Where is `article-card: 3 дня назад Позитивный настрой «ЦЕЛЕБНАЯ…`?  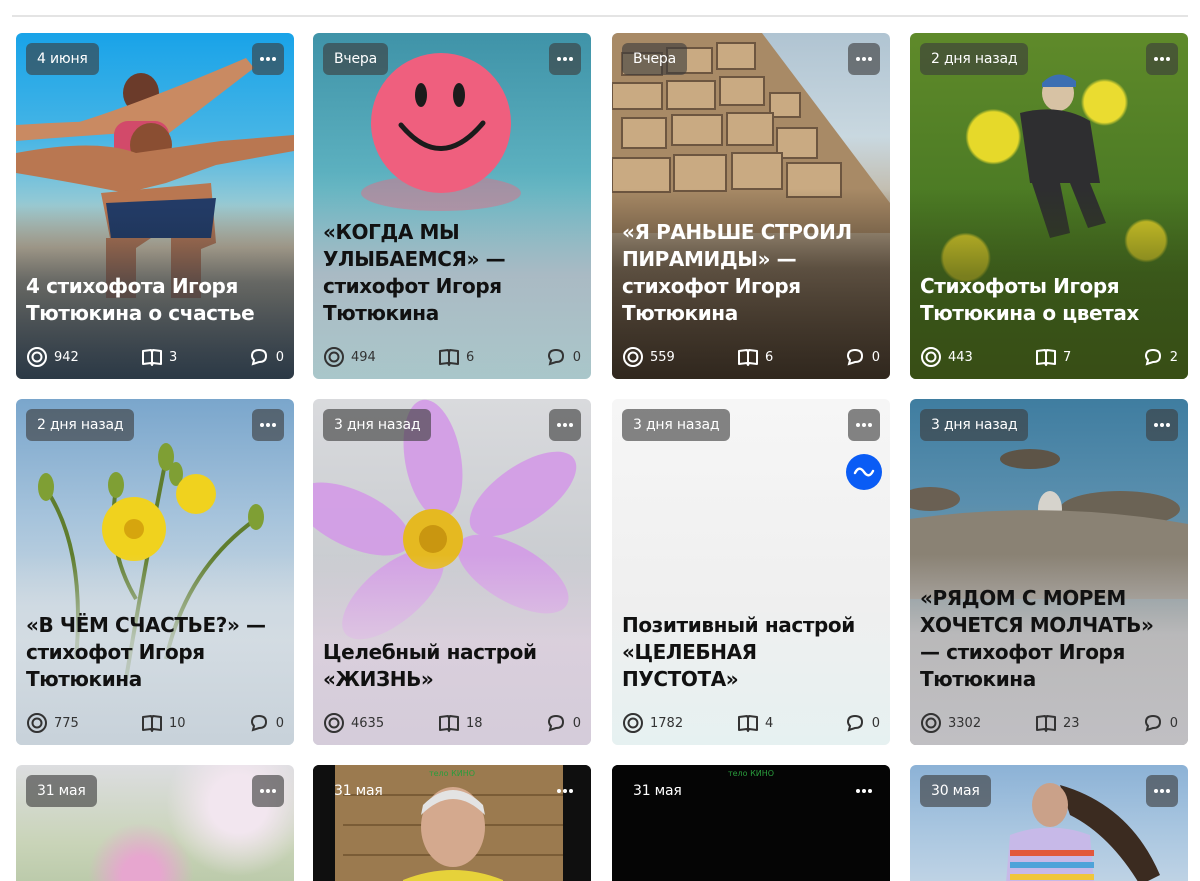 article-card: 3 дня назад Позитивный настрой «ЦЕЛЕБНАЯ… is located at coordinates (751, 572).